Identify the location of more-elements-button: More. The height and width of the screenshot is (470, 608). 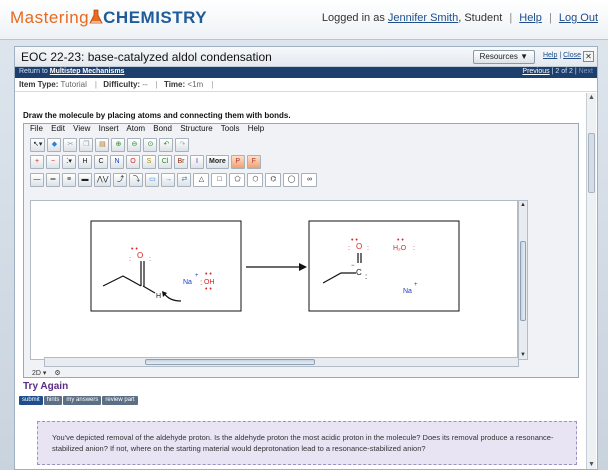
(217, 162).